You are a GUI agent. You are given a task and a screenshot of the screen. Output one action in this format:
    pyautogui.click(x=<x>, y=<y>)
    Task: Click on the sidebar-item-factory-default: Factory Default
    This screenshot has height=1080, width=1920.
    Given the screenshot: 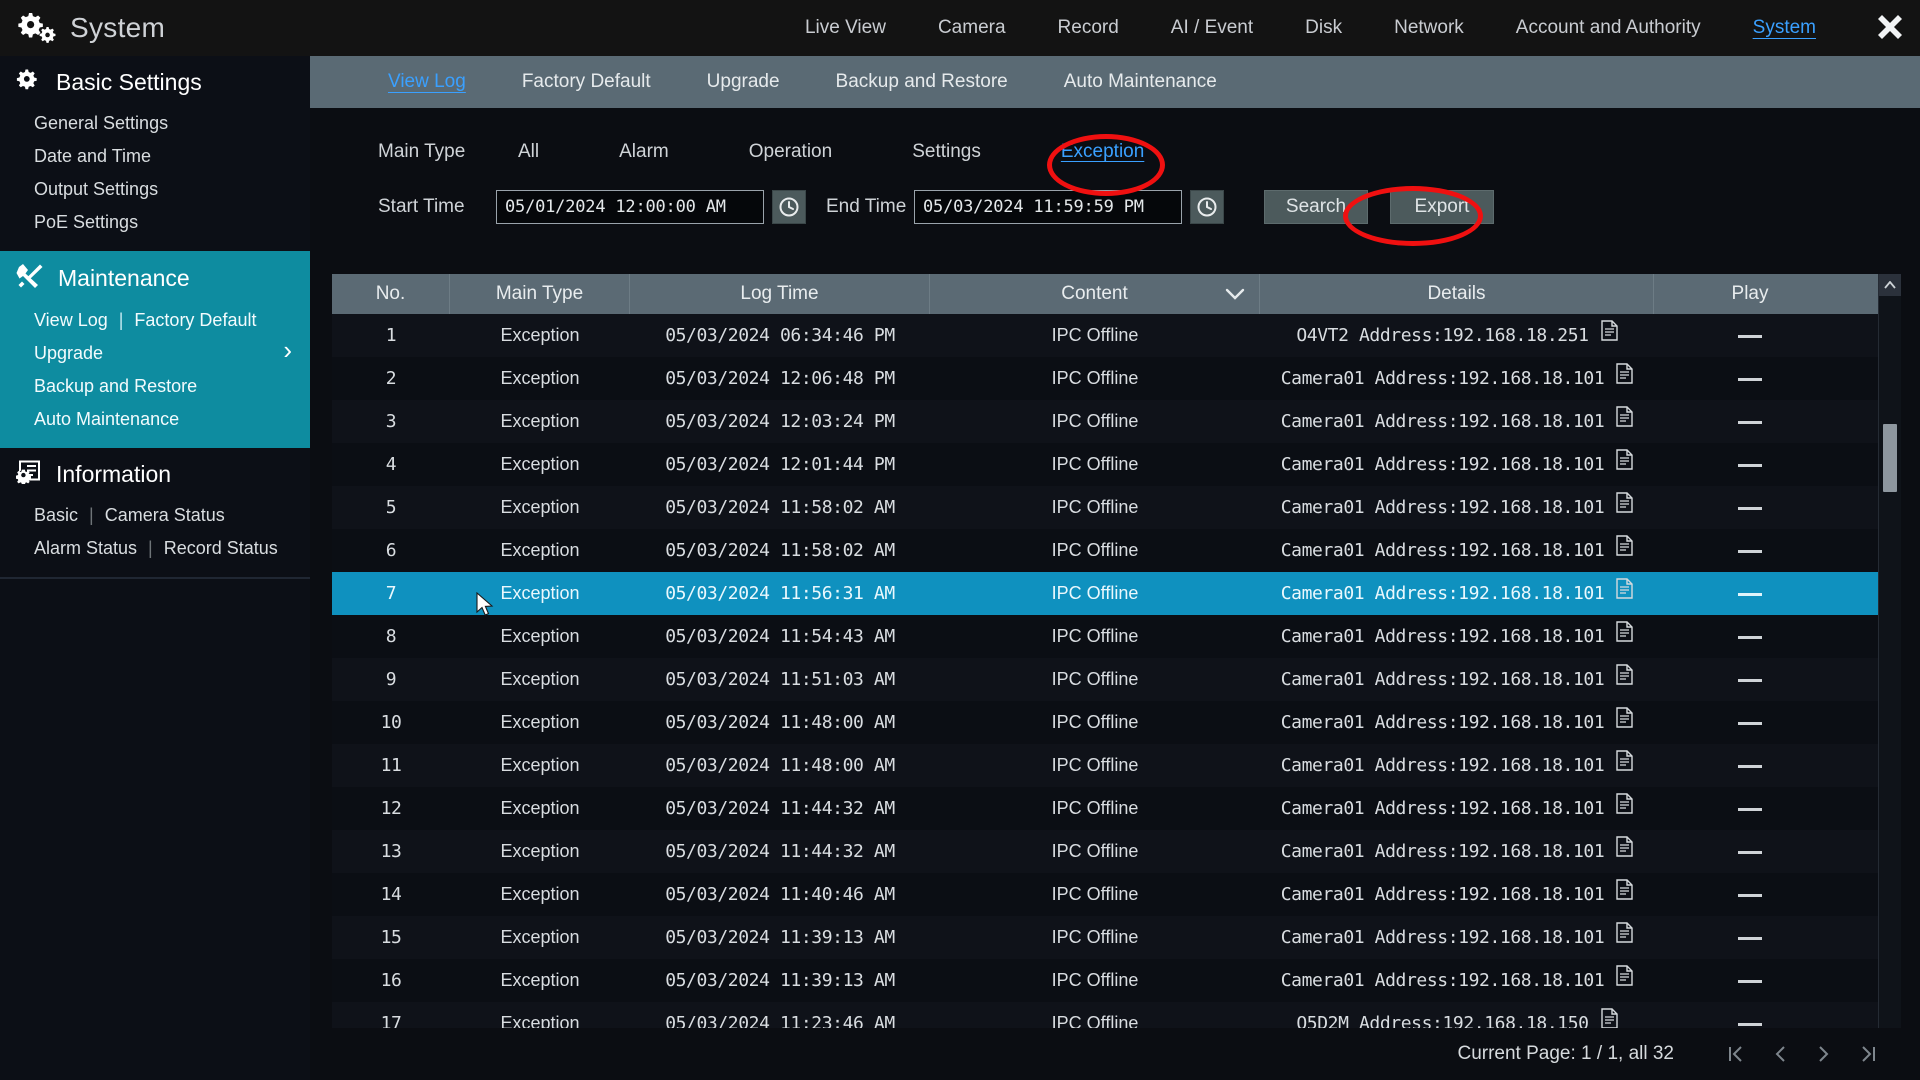 What is the action you would take?
    pyautogui.click(x=195, y=320)
    